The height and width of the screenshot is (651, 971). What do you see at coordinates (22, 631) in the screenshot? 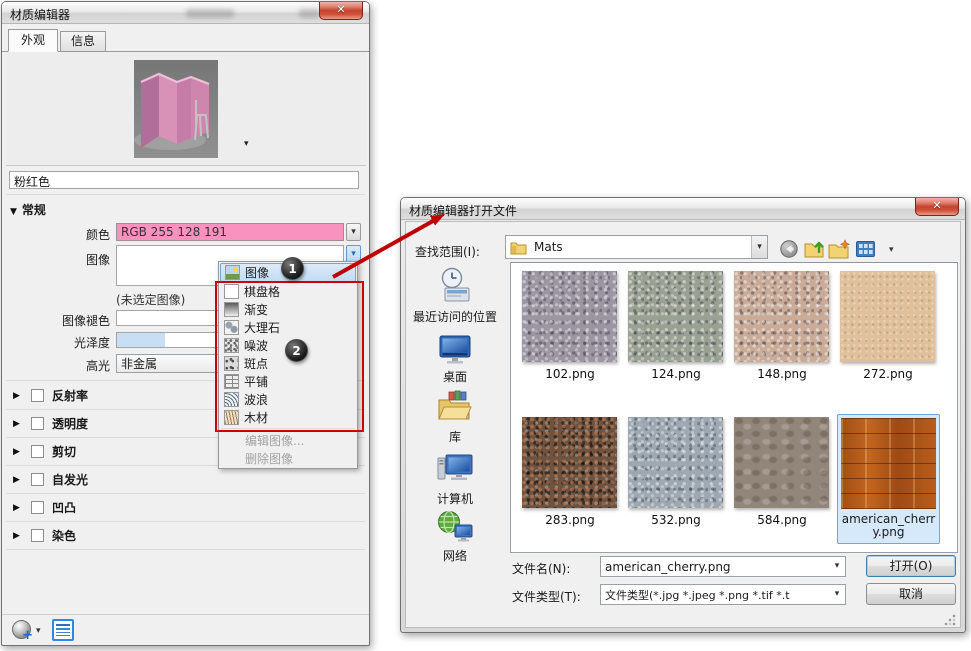
I see `create-material-icon: +` at bounding box center [22, 631].